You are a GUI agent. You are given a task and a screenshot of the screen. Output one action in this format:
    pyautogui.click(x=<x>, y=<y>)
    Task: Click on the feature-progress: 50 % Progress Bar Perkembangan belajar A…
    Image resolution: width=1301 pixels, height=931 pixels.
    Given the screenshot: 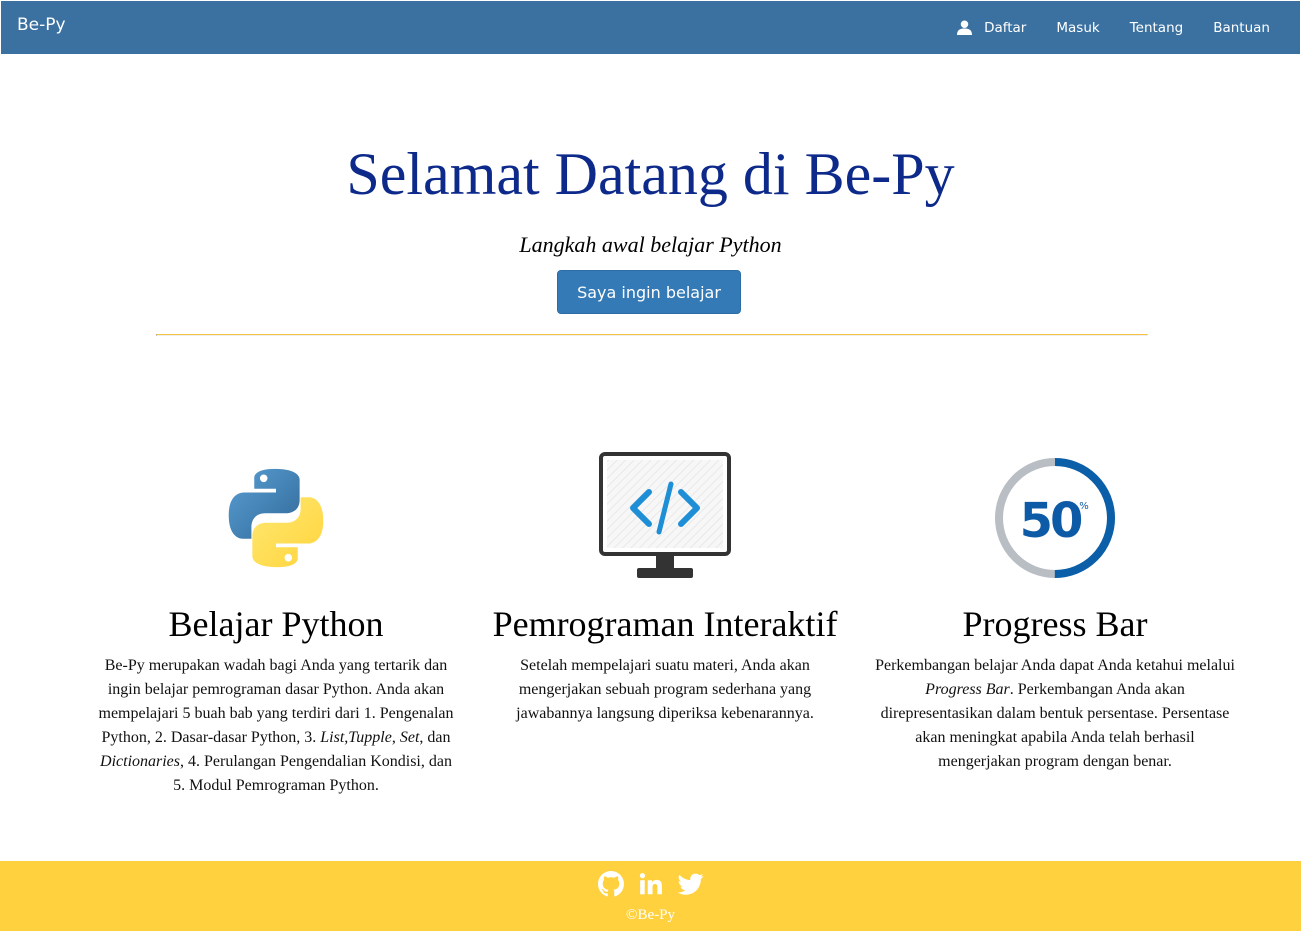 What is the action you would take?
    pyautogui.click(x=1055, y=613)
    